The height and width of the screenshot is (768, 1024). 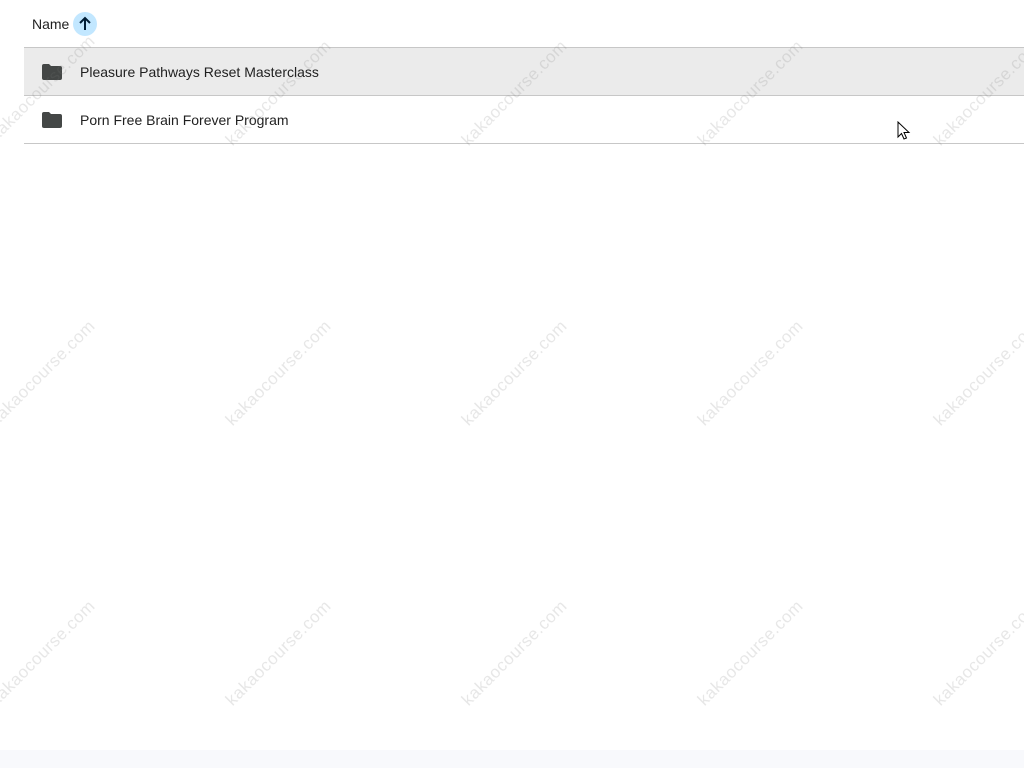 What do you see at coordinates (199, 71) in the screenshot?
I see `file-name: Pleasure Pathways Reset Masterclass` at bounding box center [199, 71].